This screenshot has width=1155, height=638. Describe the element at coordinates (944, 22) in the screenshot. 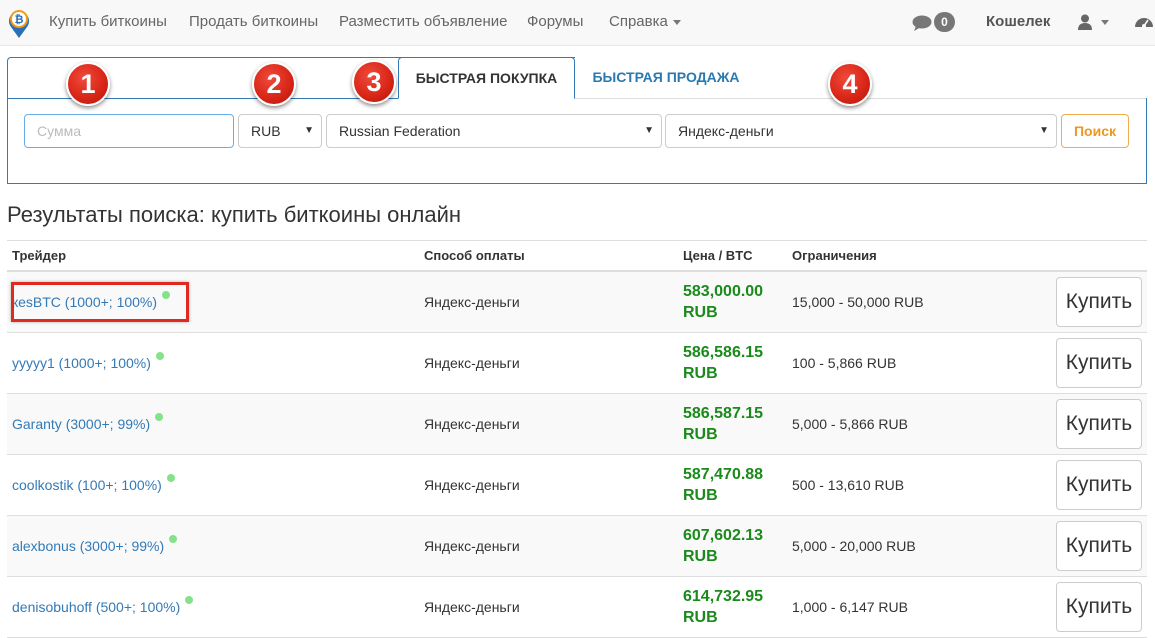

I see `message-count-badge: 0` at that location.